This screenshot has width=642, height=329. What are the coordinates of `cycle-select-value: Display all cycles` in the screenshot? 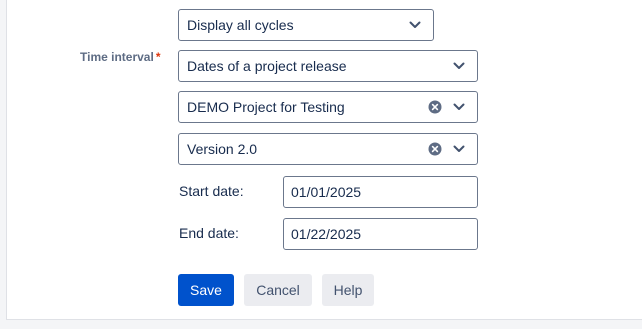 It's located at (240, 25).